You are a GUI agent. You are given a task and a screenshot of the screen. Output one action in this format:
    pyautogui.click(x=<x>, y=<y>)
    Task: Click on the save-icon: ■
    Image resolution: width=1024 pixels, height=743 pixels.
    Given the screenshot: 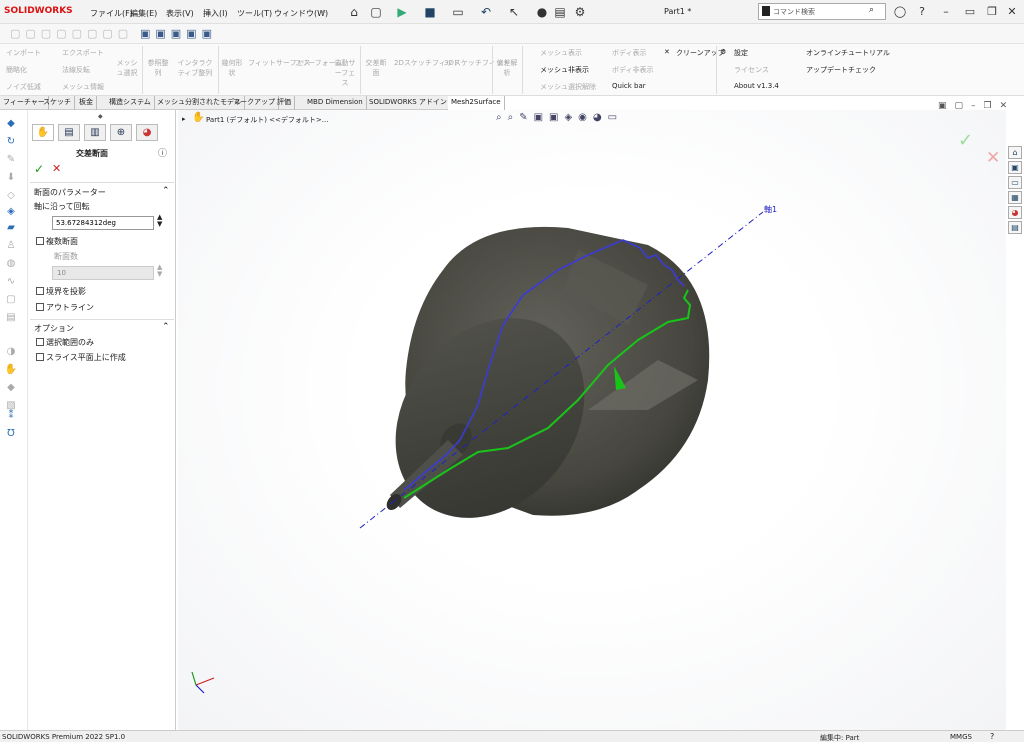 What is the action you would take?
    pyautogui.click(x=430, y=12)
    